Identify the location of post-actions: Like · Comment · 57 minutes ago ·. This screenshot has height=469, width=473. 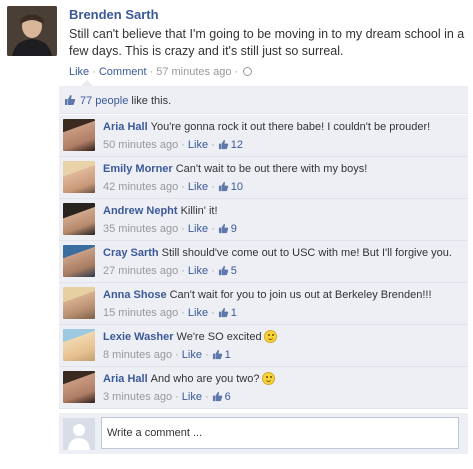
(161, 72).